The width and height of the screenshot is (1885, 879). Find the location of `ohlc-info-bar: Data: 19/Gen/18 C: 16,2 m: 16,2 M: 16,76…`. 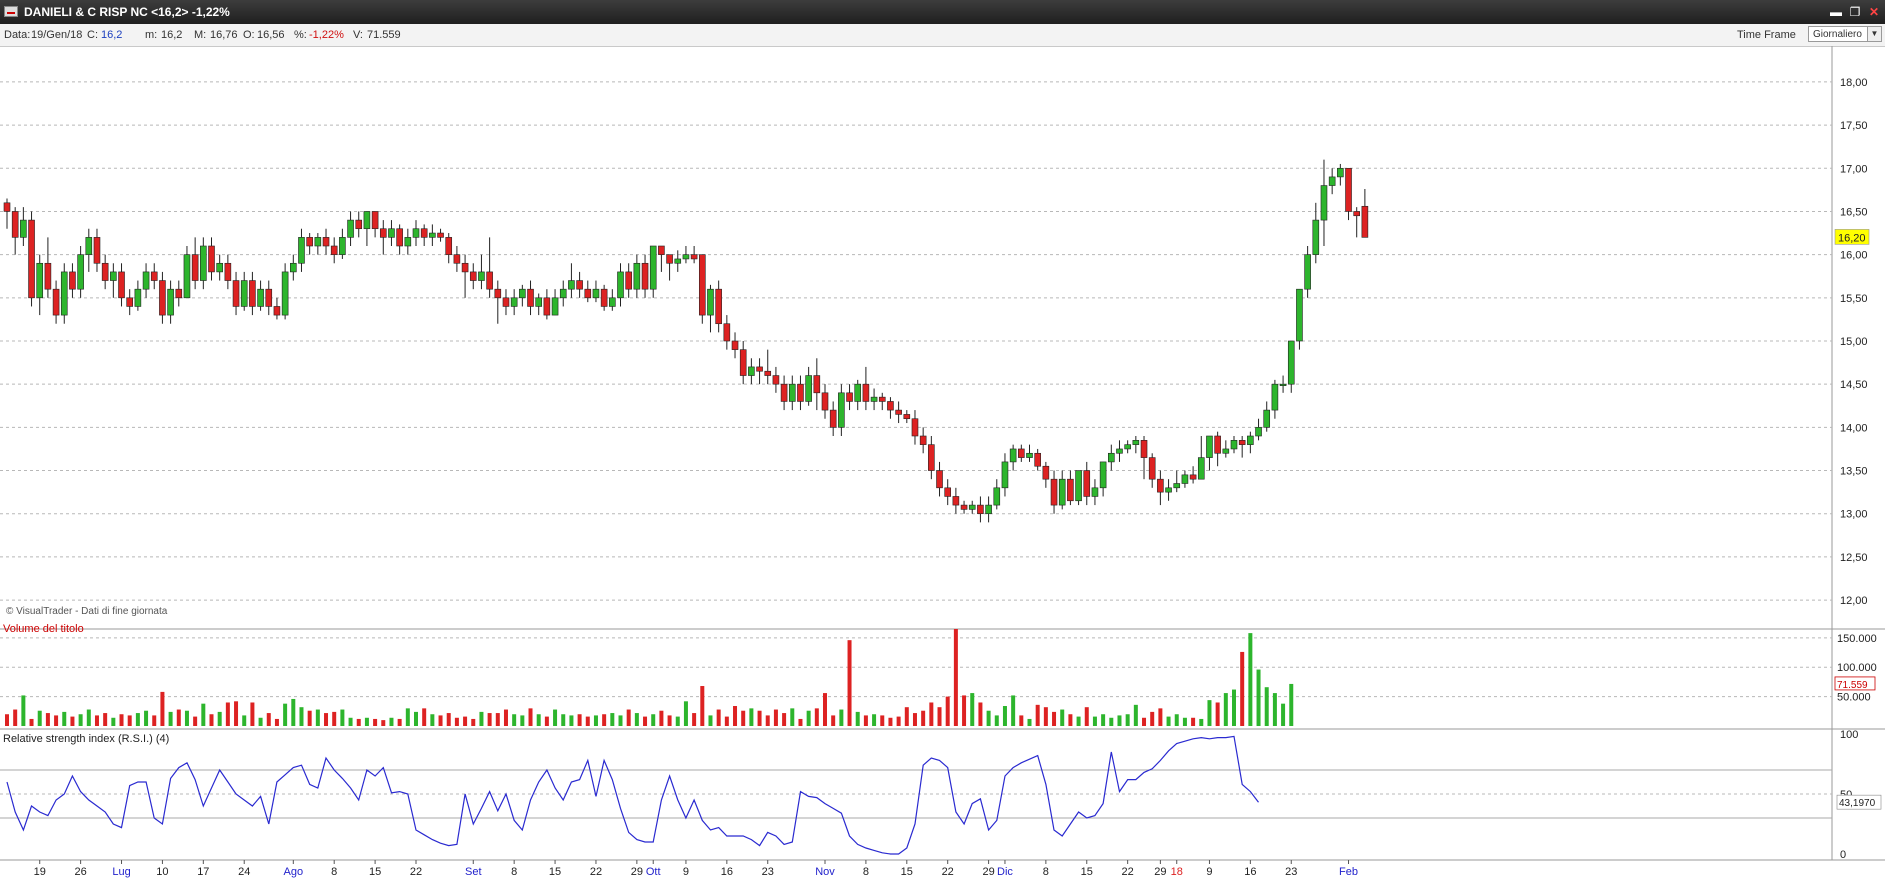

ohlc-info-bar: Data: 19/Gen/18 C: 16,2 m: 16,2 M: 16,76… is located at coordinates (942, 35).